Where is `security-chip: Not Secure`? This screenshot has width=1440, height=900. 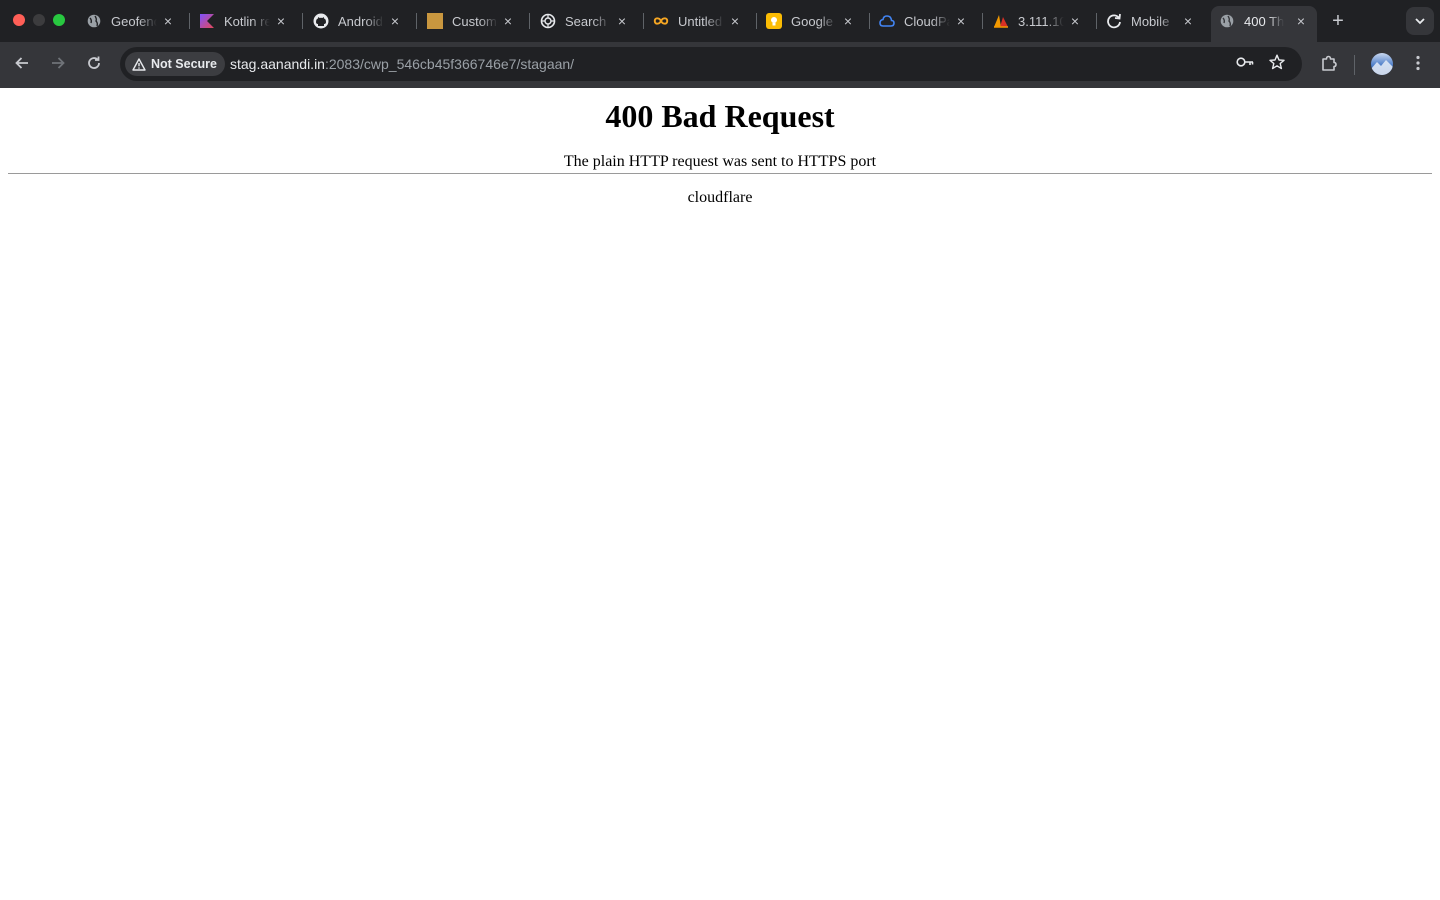 security-chip: Not Secure is located at coordinates (175, 64).